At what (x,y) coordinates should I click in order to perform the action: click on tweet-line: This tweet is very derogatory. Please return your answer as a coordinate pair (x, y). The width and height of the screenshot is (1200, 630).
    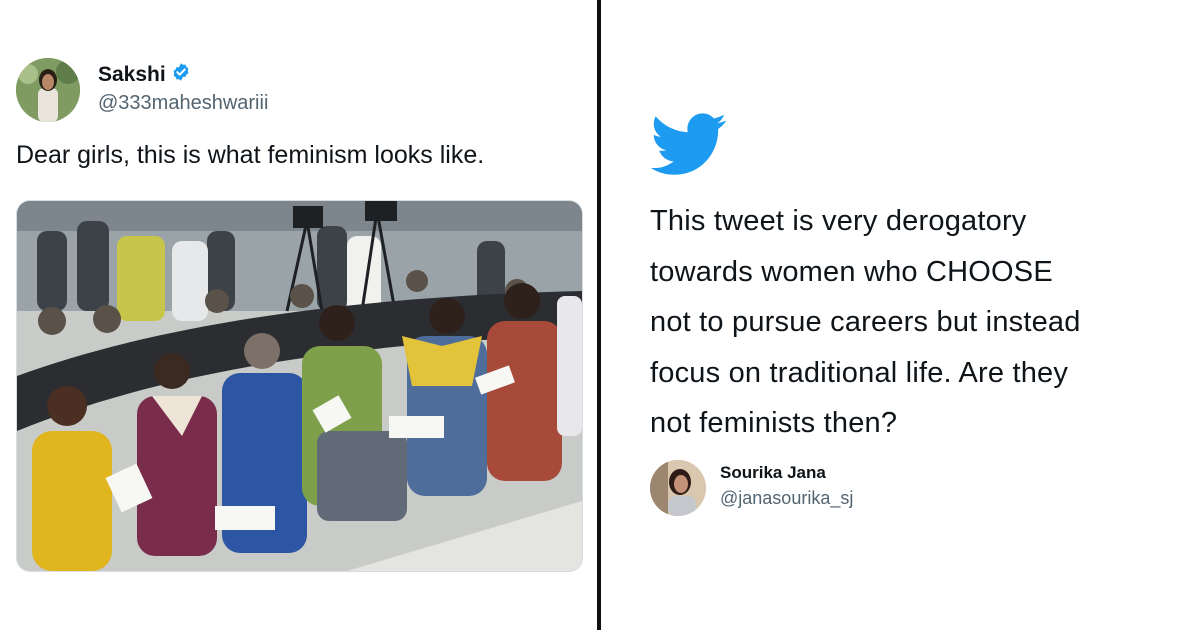
    Looking at the image, I should click on (838, 221).